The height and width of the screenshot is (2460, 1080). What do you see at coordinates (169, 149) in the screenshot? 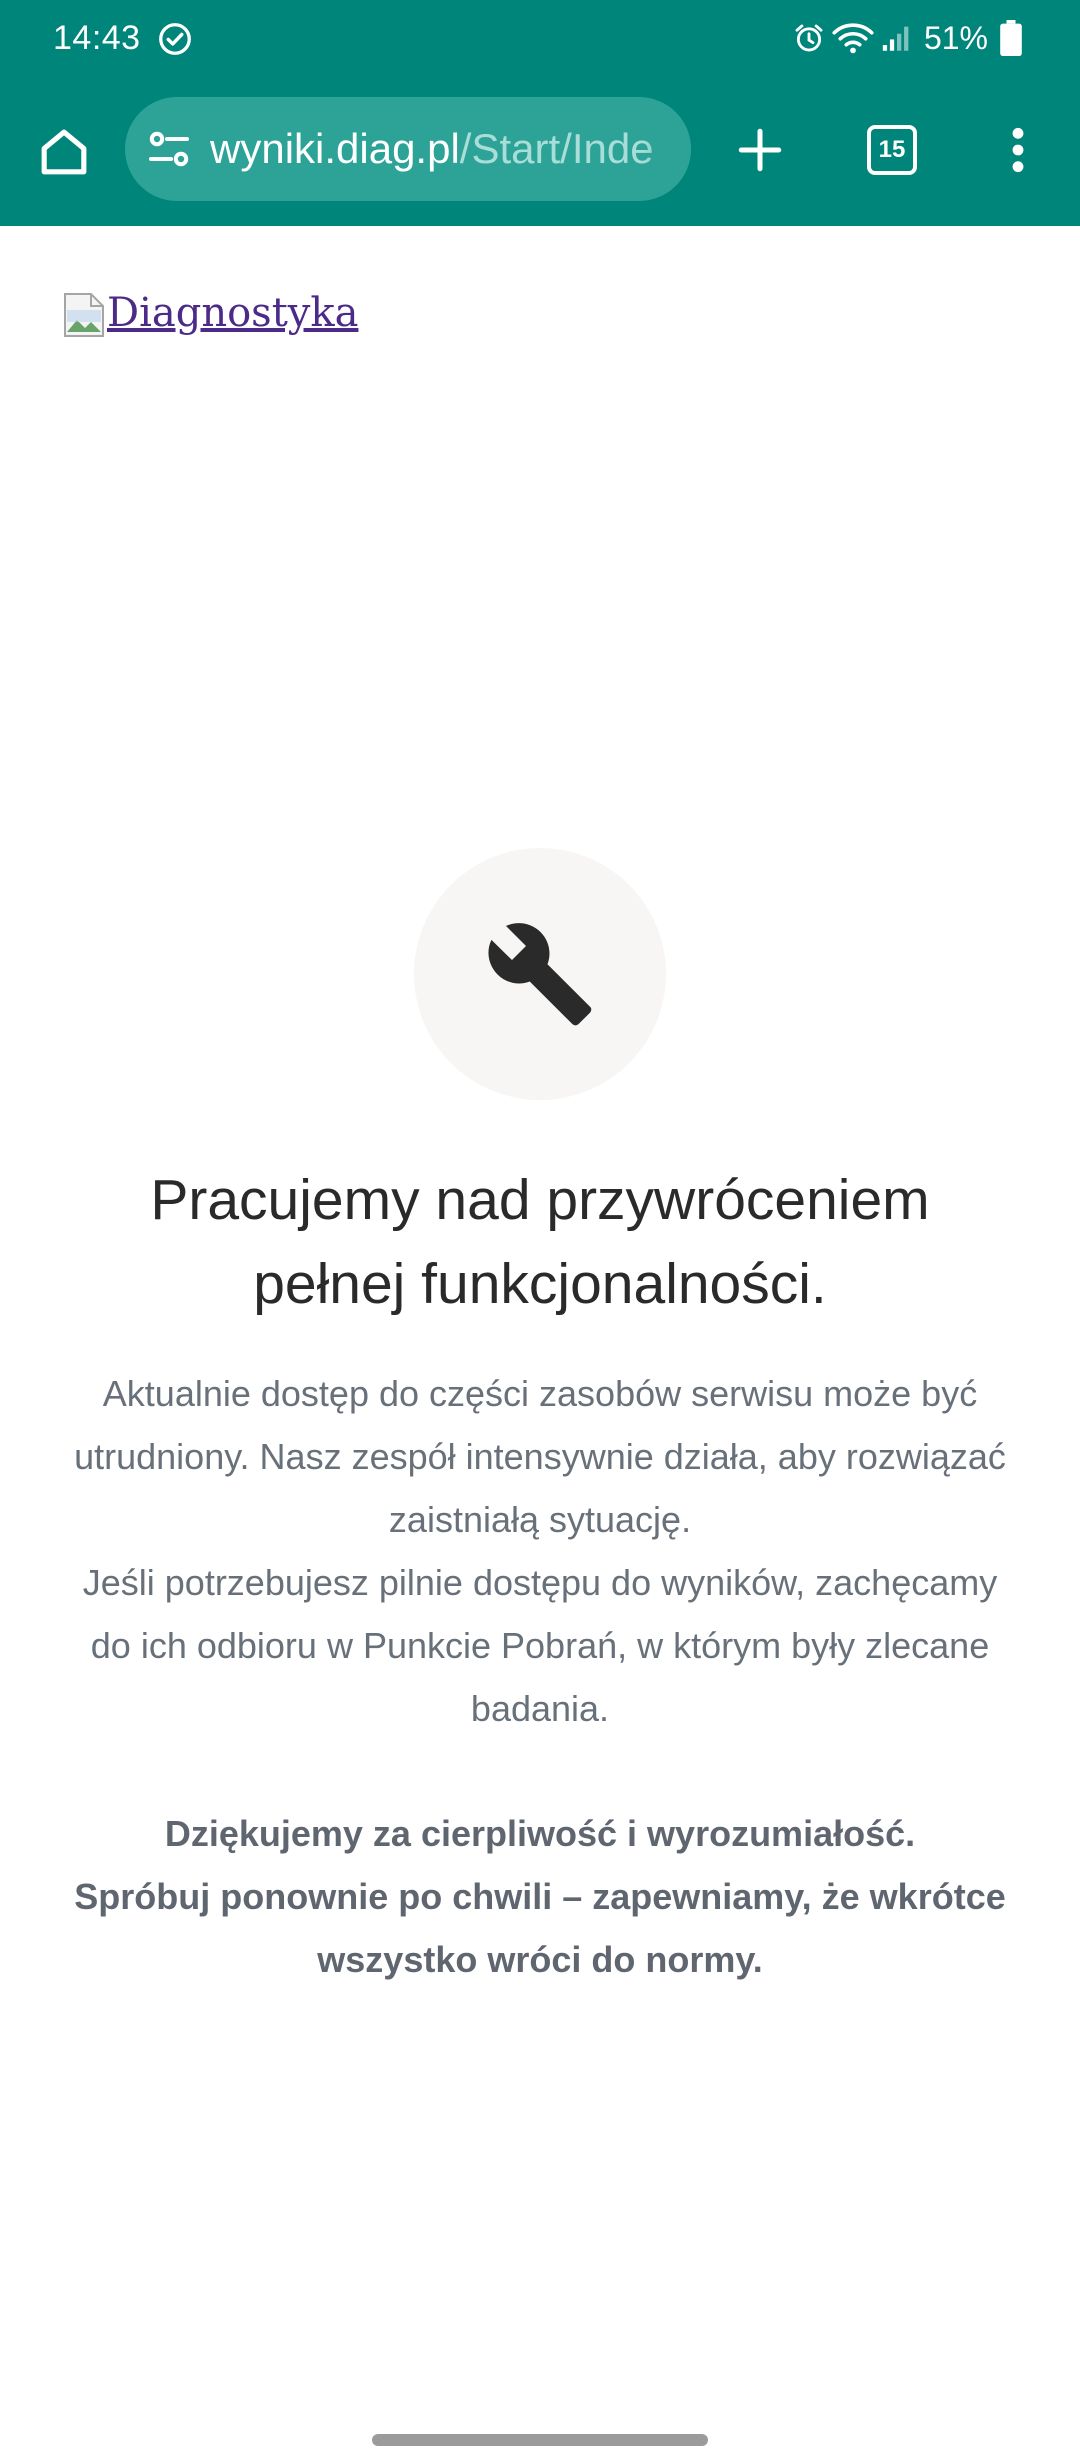
I see `site-info-icon` at bounding box center [169, 149].